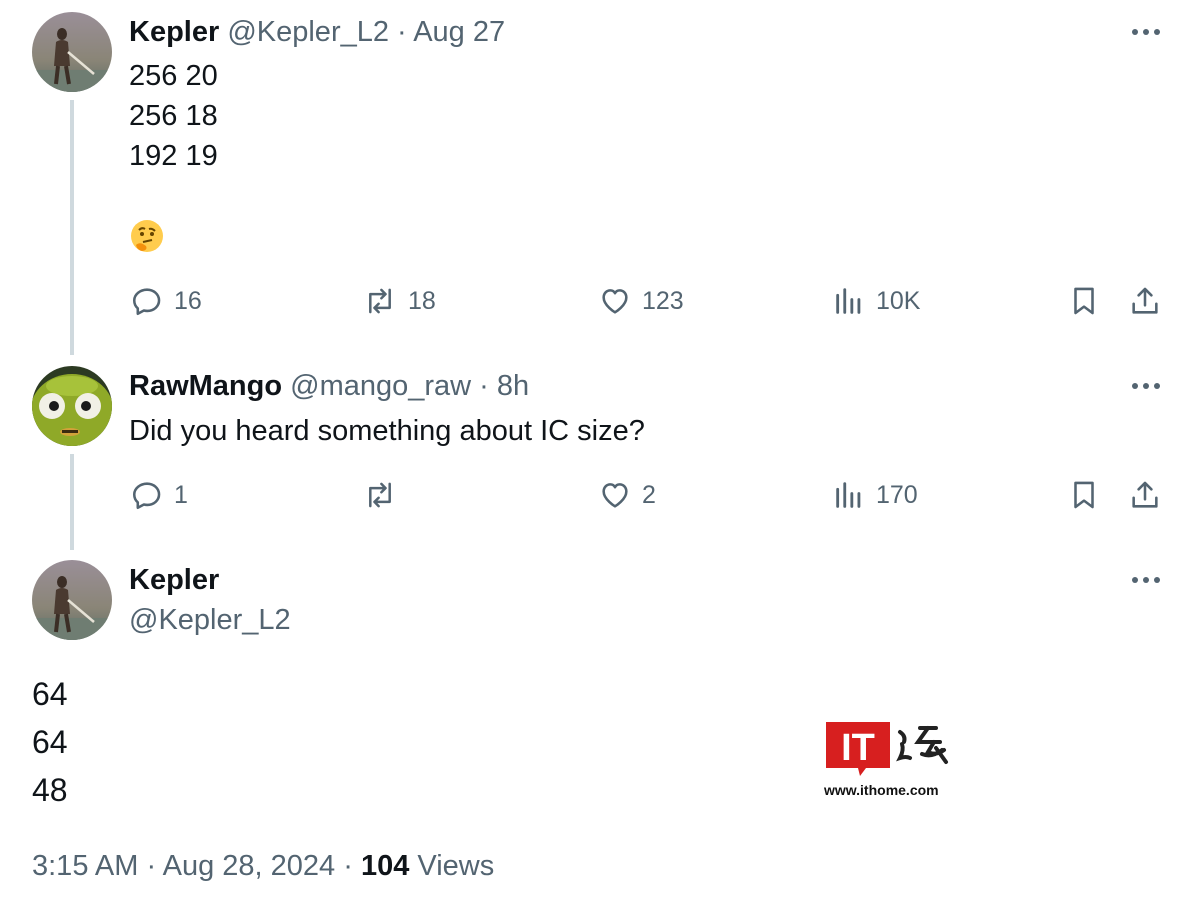  Describe the element at coordinates (898, 300) in the screenshot. I see `views-count: 10K` at that location.